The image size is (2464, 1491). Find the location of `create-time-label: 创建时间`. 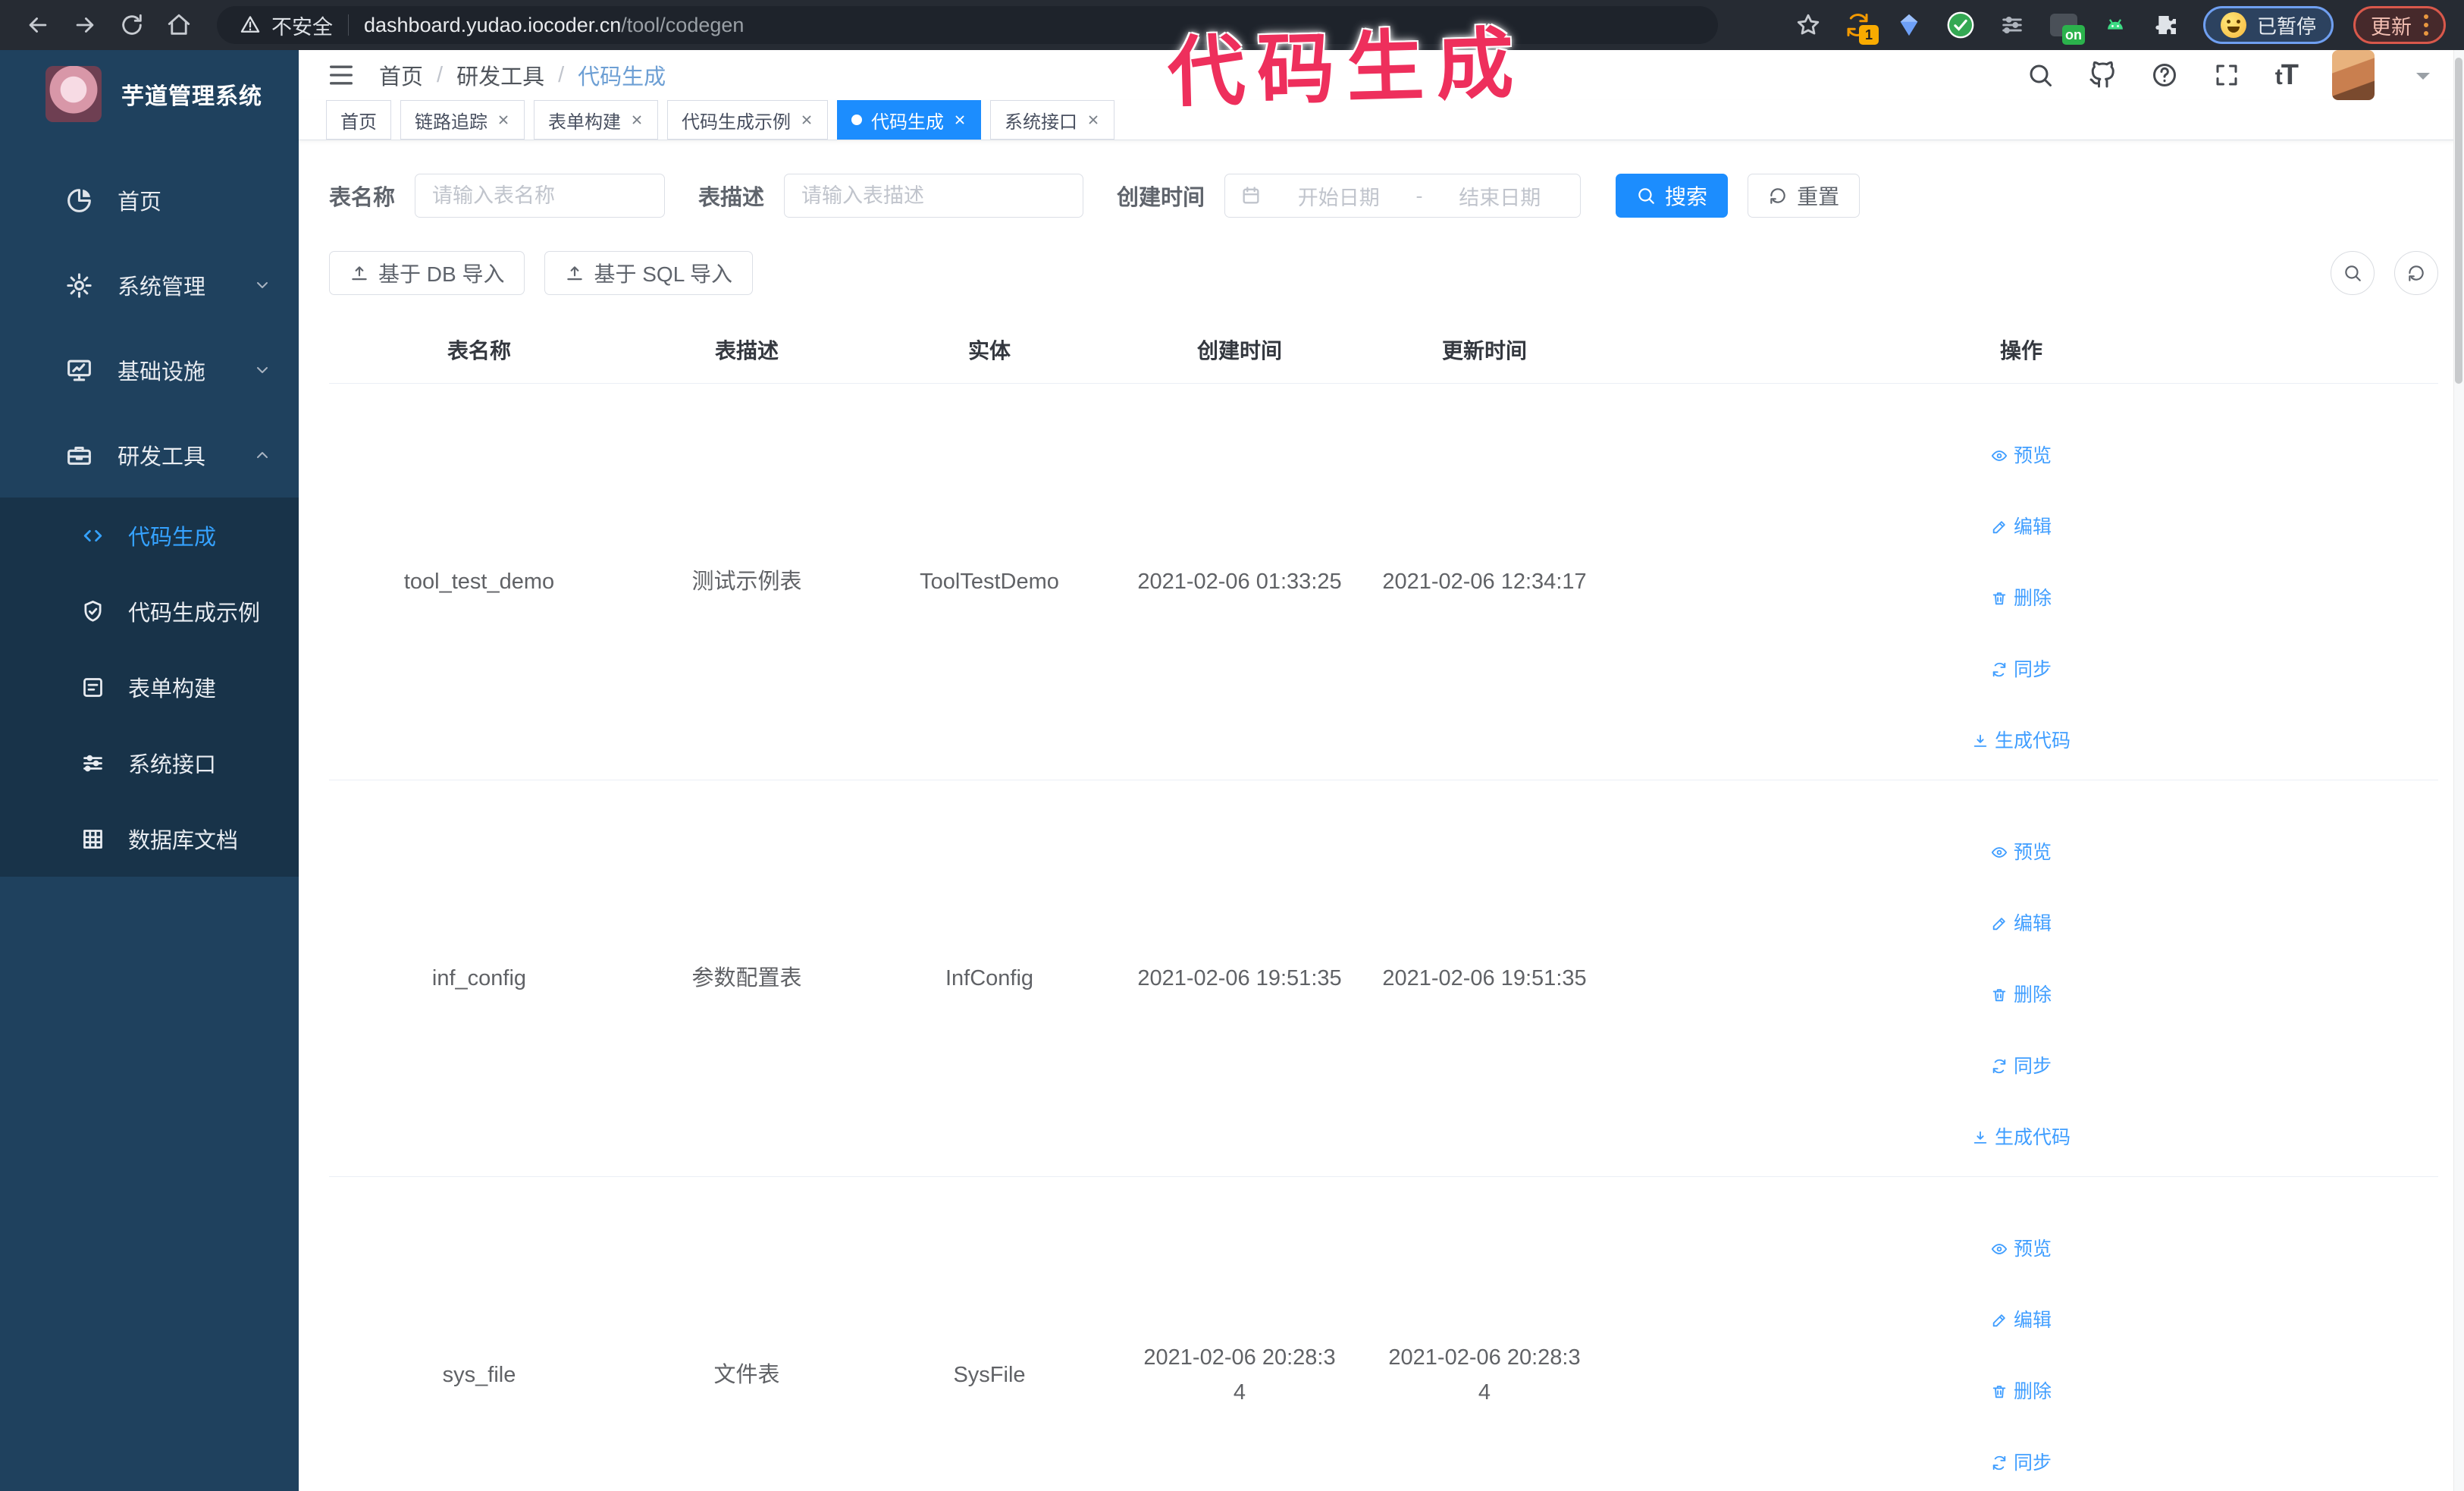

create-time-label: 创建时间 is located at coordinates (1161, 198).